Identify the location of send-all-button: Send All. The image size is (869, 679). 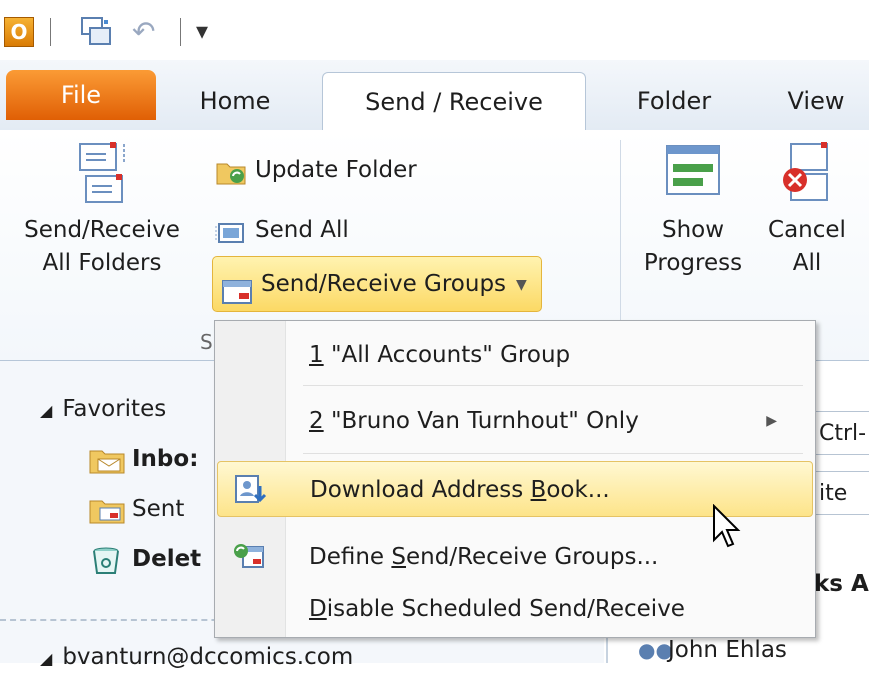
(282, 230).